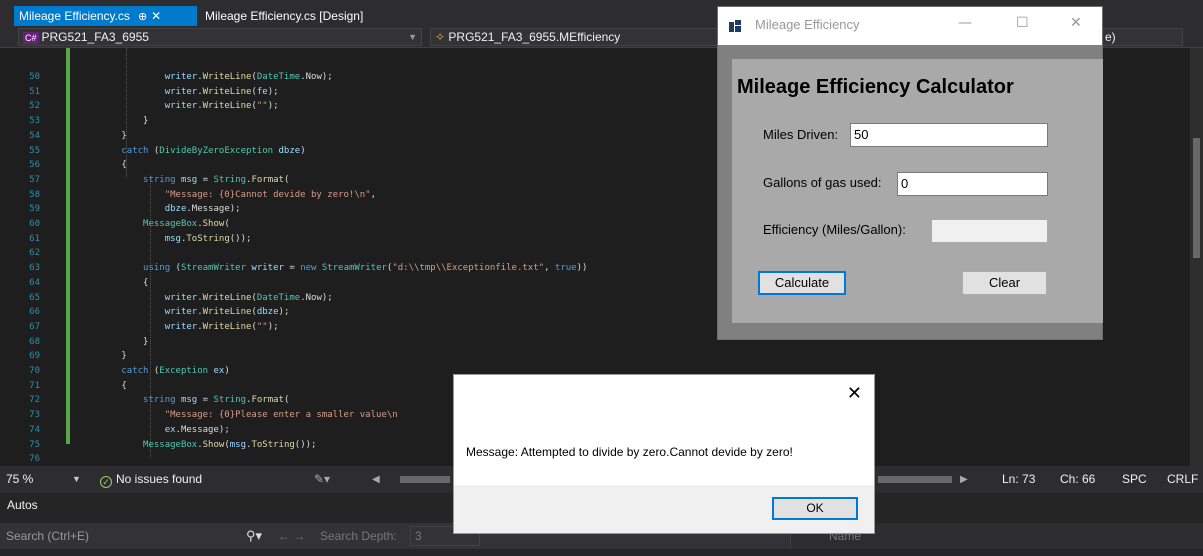  Describe the element at coordinates (291, 536) in the screenshot. I see `navigate-arrows-icon: ← →` at that location.